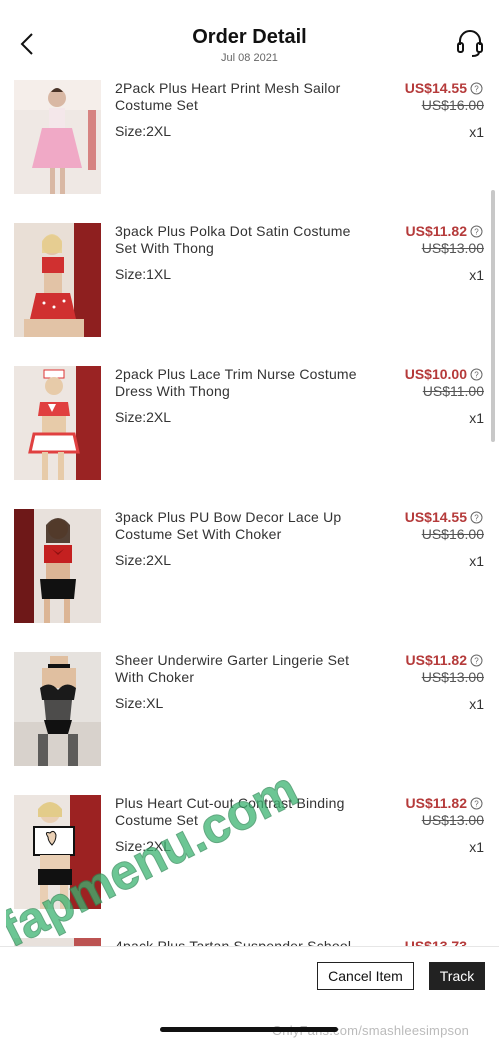  I want to click on page-title: Order Detail, so click(249, 37).